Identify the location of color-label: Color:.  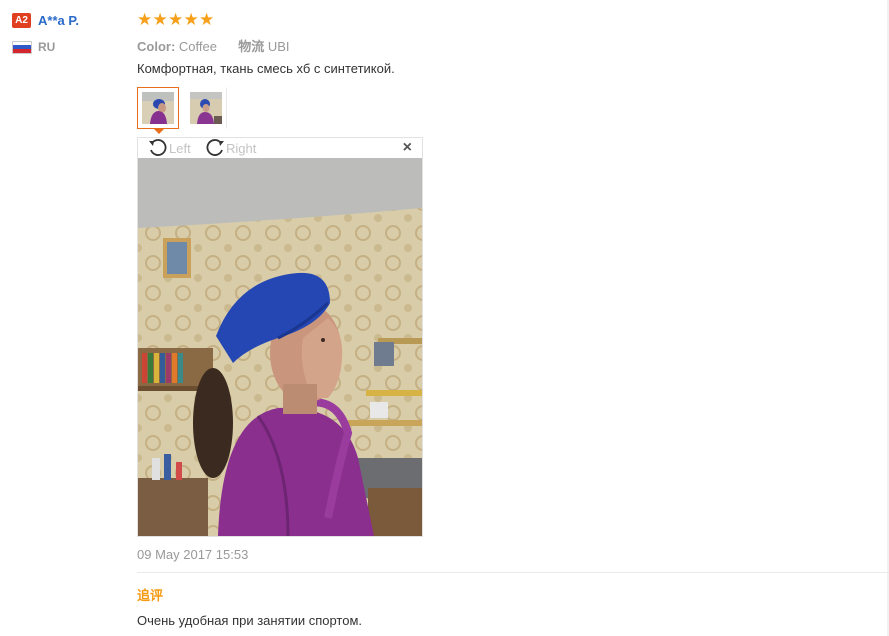
(156, 46).